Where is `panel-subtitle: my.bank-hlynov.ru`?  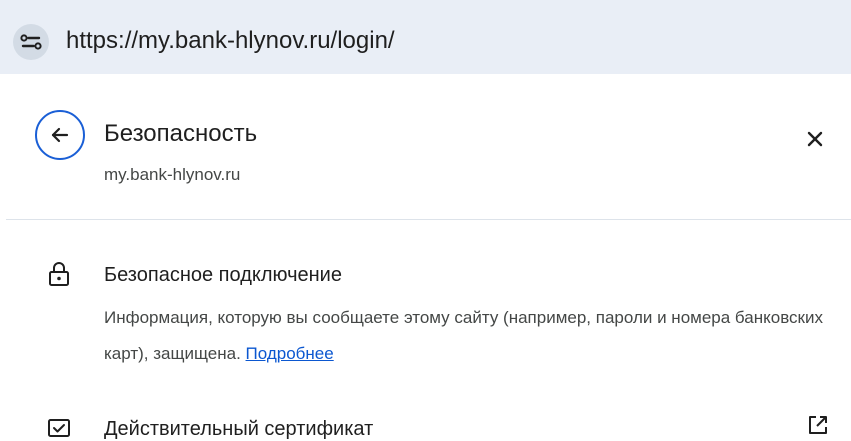 panel-subtitle: my.bank-hlynov.ru is located at coordinates (172, 174).